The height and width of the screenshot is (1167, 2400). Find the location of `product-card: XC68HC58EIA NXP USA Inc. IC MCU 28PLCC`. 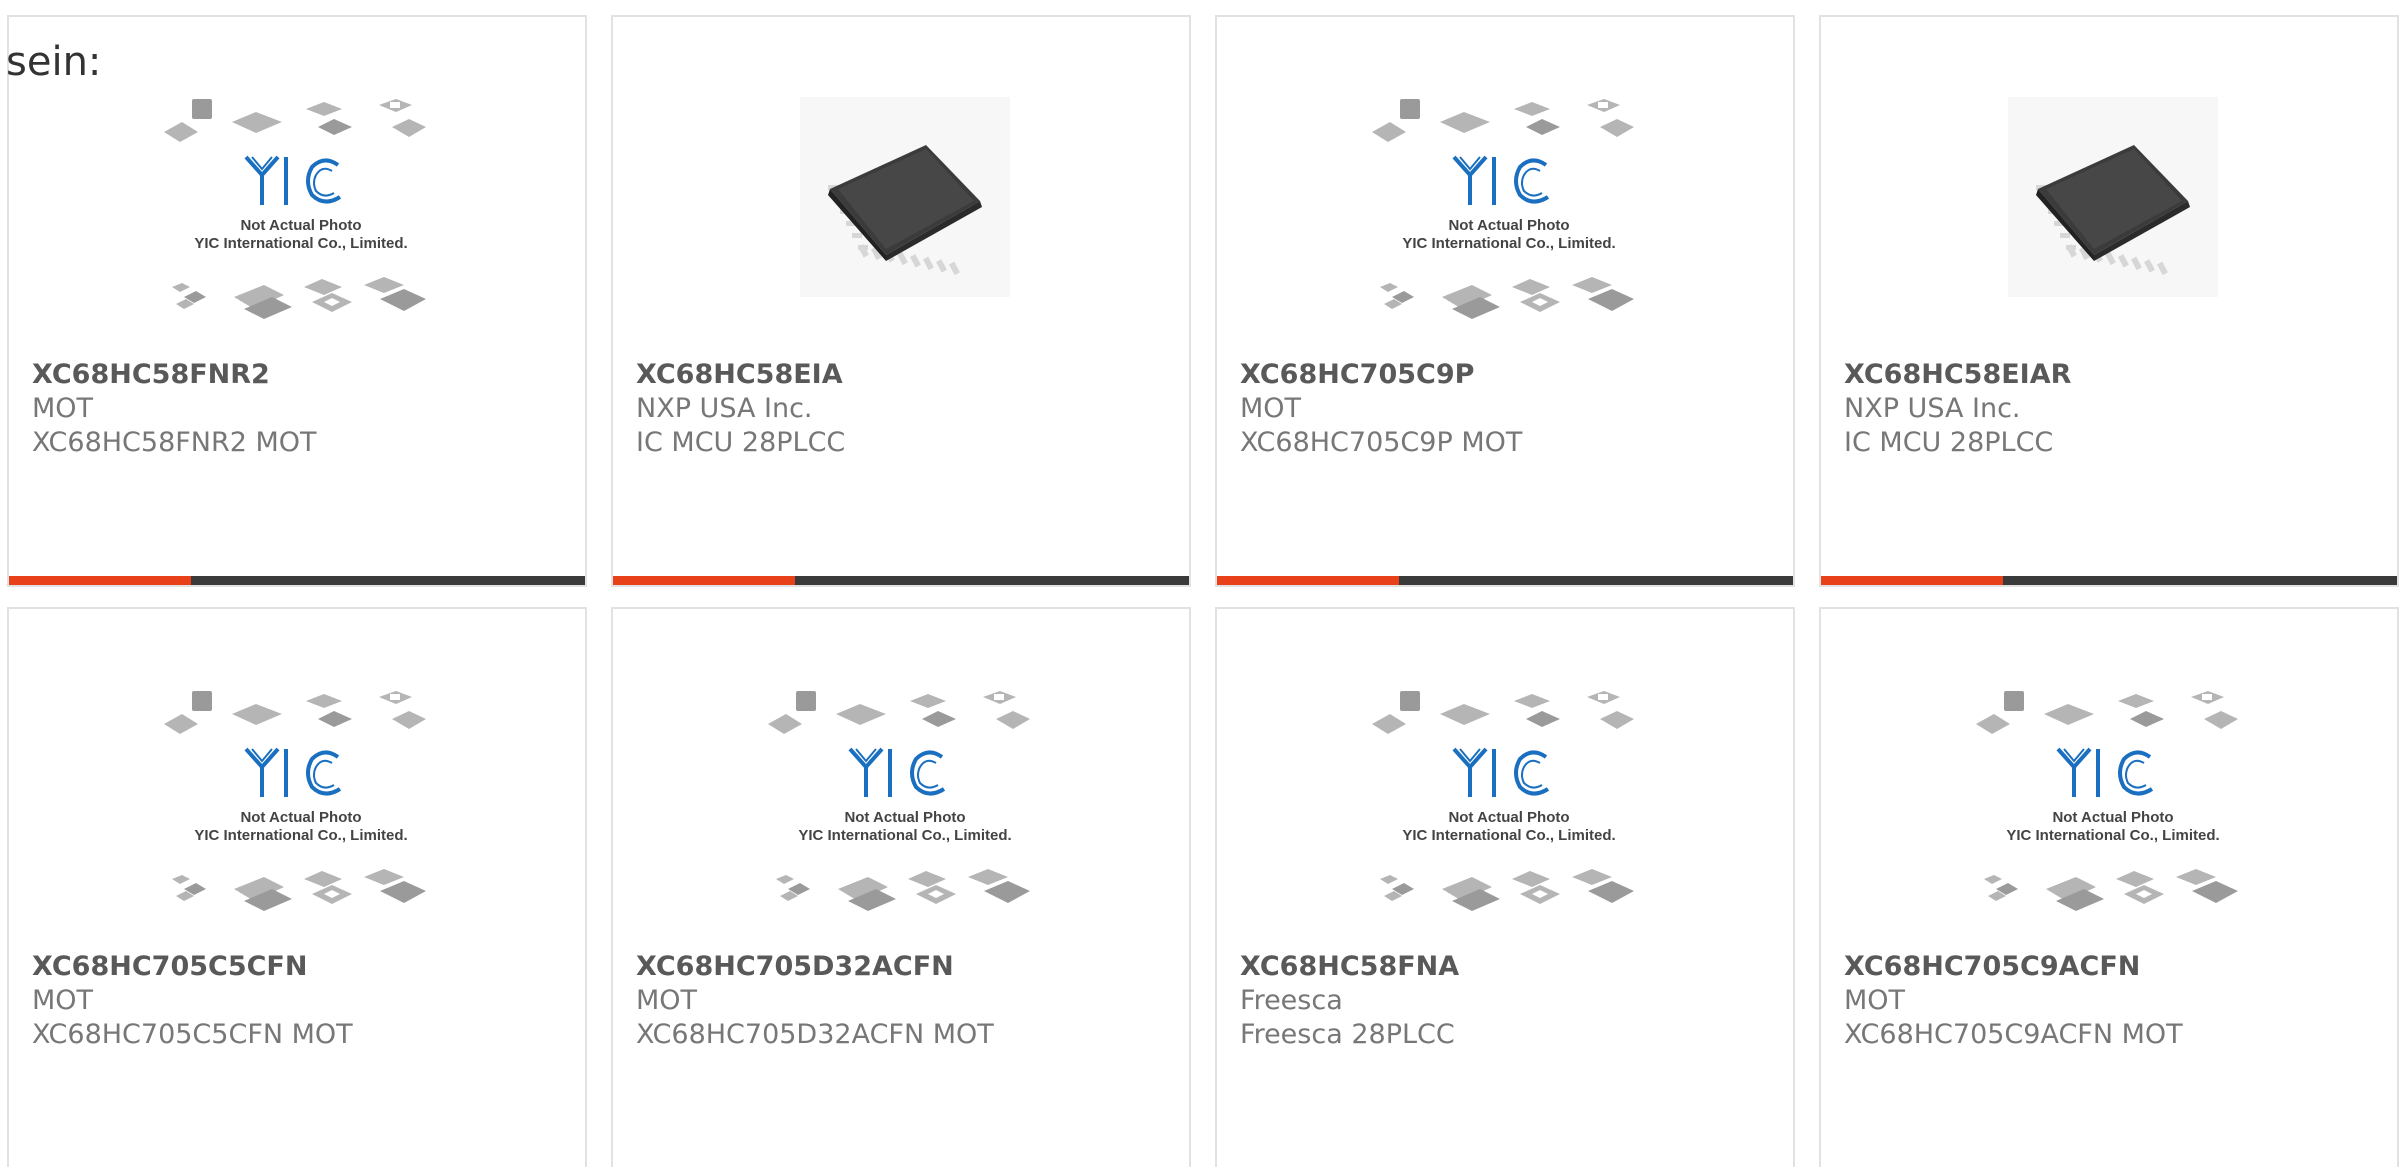

product-card: XC68HC58EIA NXP USA Inc. IC MCU 28PLCC is located at coordinates (901, 301).